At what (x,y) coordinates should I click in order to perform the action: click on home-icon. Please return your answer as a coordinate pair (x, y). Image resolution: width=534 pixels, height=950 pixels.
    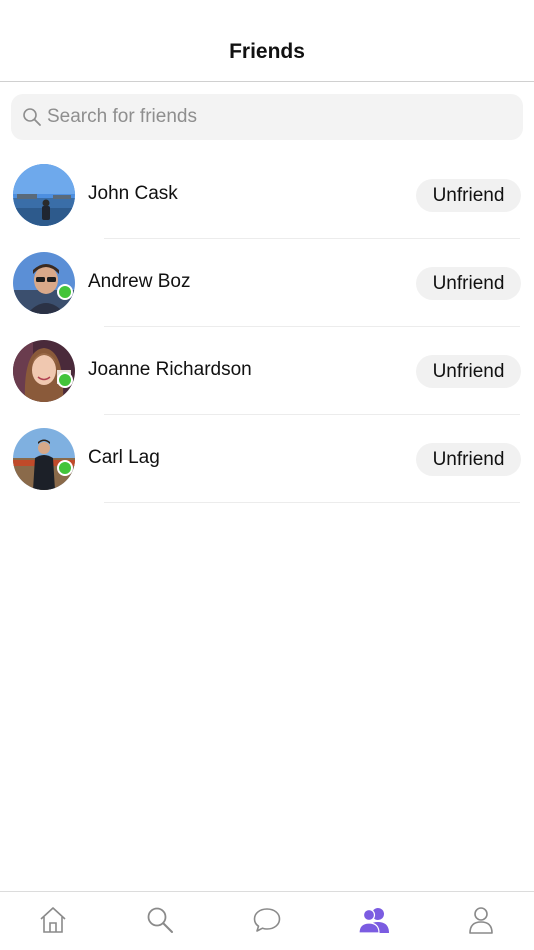
    Looking at the image, I should click on (53, 922).